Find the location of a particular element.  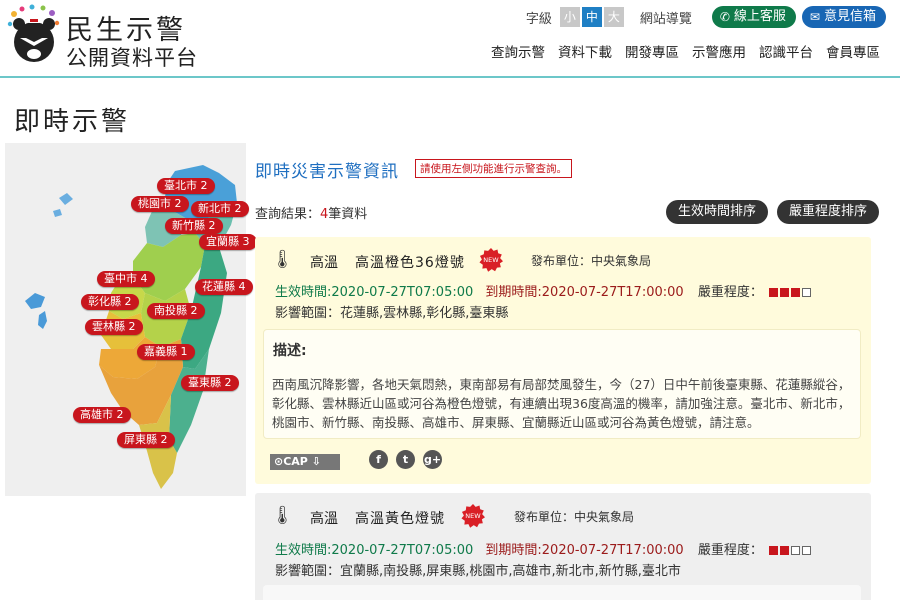

online-service-button: ✆ 線上客服 is located at coordinates (753, 17).